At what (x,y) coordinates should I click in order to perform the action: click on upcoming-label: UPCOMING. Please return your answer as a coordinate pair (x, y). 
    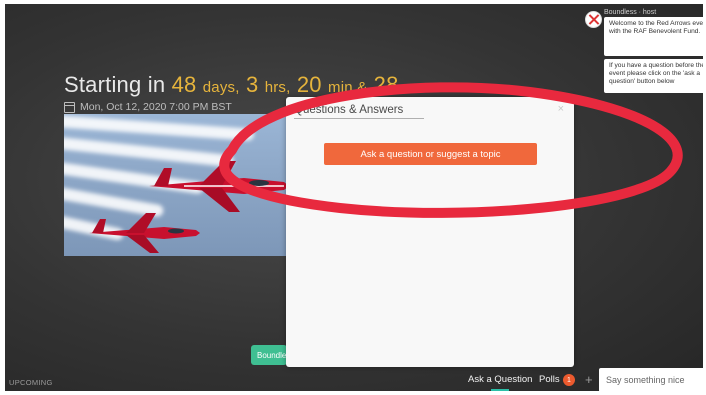
    Looking at the image, I should click on (31, 382).